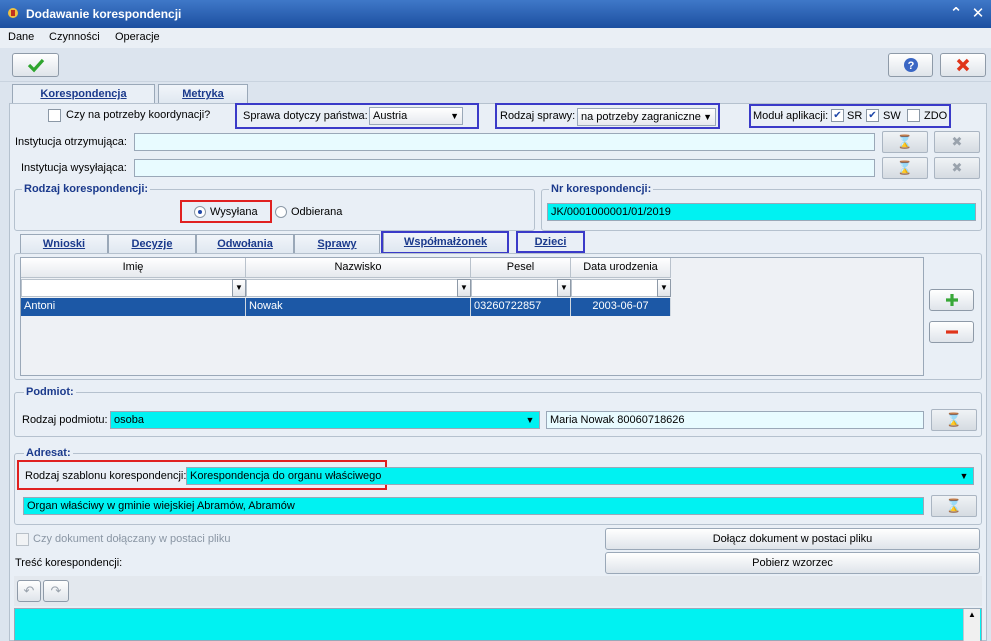 This screenshot has width=991, height=641. Describe the element at coordinates (317, 212) in the screenshot. I see `odbierana-label: Odbierana` at that location.